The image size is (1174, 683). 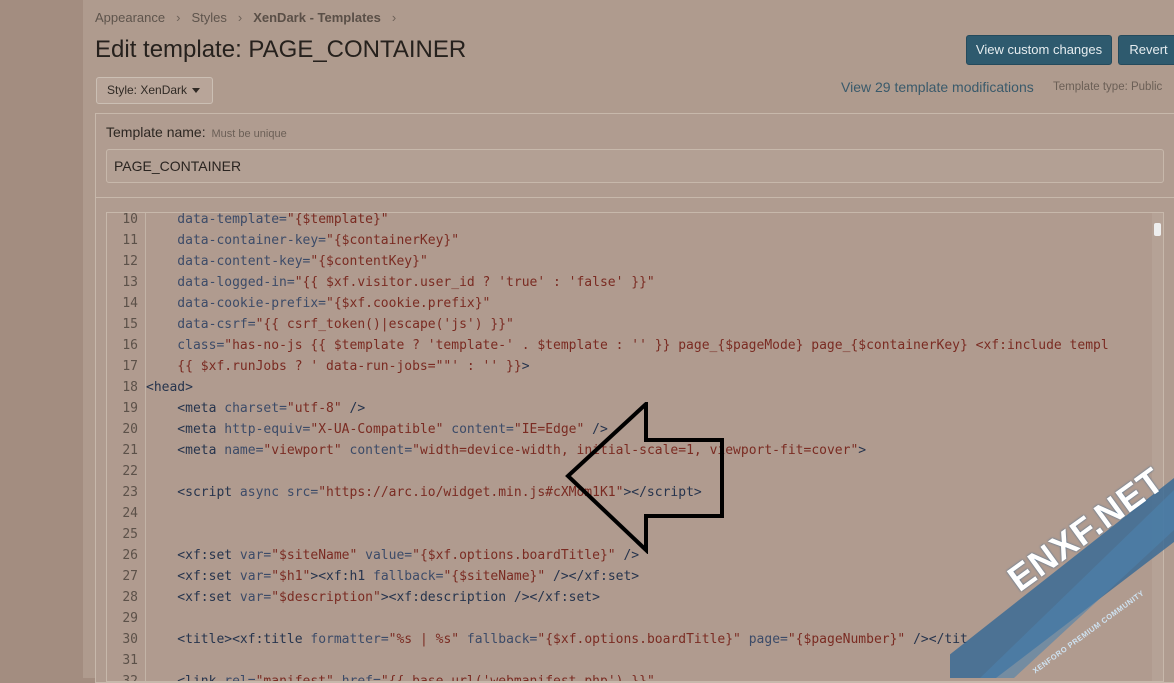 What do you see at coordinates (130, 282) in the screenshot?
I see `line-number: 13` at bounding box center [130, 282].